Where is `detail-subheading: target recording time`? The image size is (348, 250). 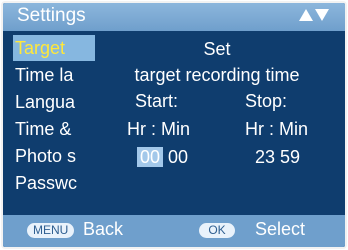
detail-subheading: target recording time is located at coordinates (217, 75).